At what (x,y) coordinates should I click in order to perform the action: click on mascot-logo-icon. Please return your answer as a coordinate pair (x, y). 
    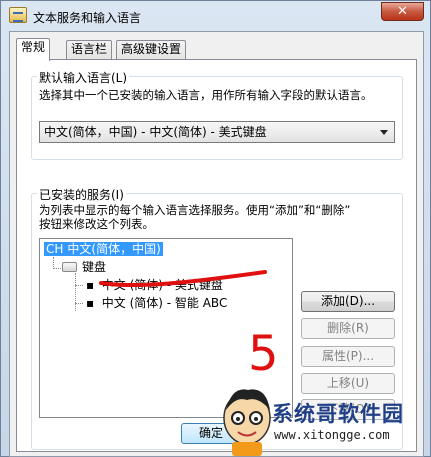
    Looking at the image, I should click on (247, 422).